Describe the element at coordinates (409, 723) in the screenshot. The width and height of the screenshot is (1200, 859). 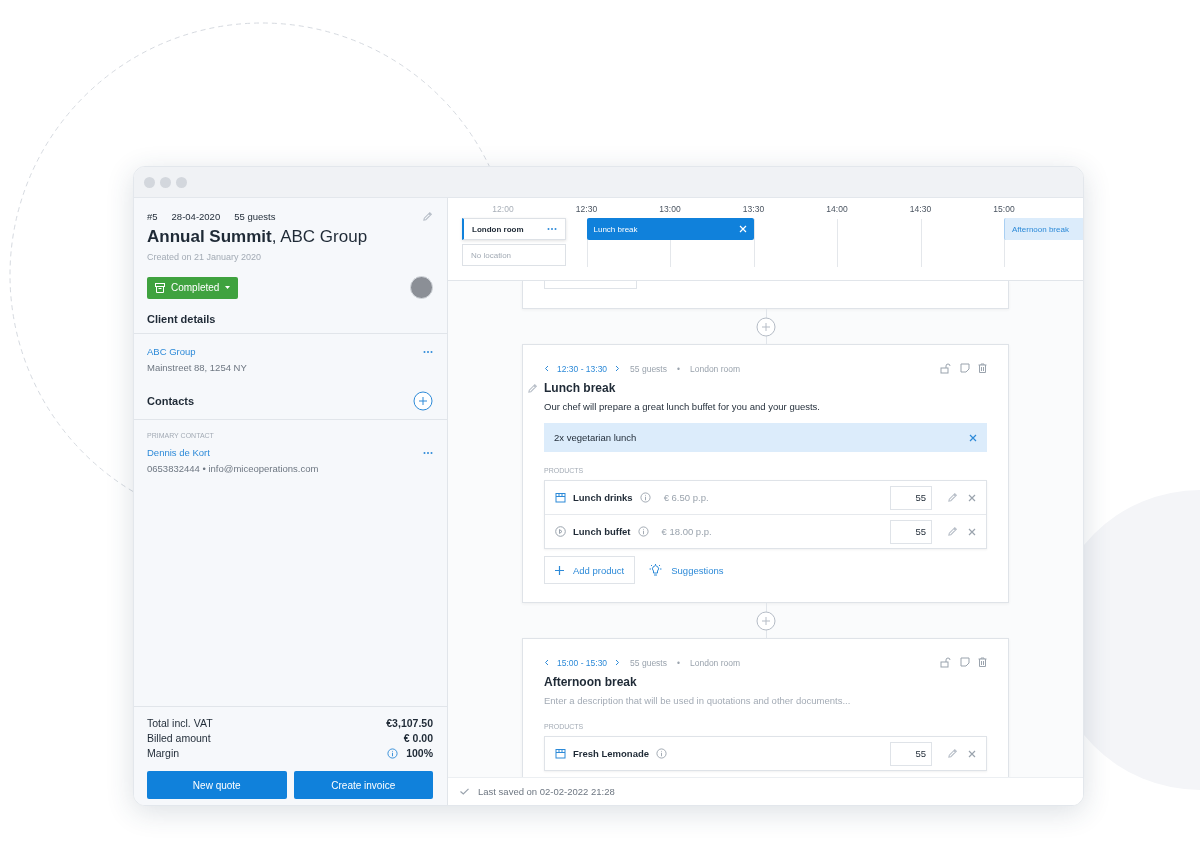
I see `total-value: €3,107.50` at that location.